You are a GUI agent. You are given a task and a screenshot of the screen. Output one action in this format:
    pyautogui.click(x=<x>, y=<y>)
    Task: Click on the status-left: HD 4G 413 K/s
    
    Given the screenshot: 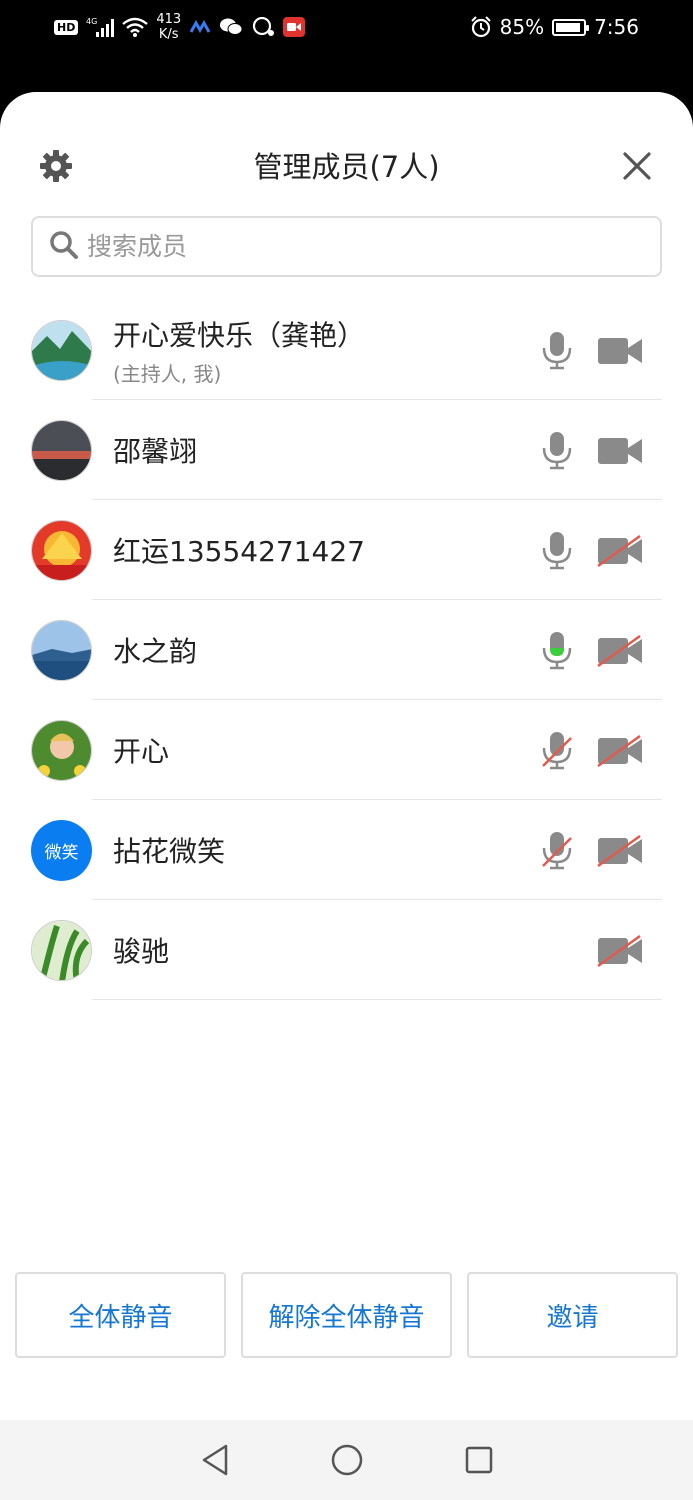 What is the action you would take?
    pyautogui.click(x=180, y=27)
    